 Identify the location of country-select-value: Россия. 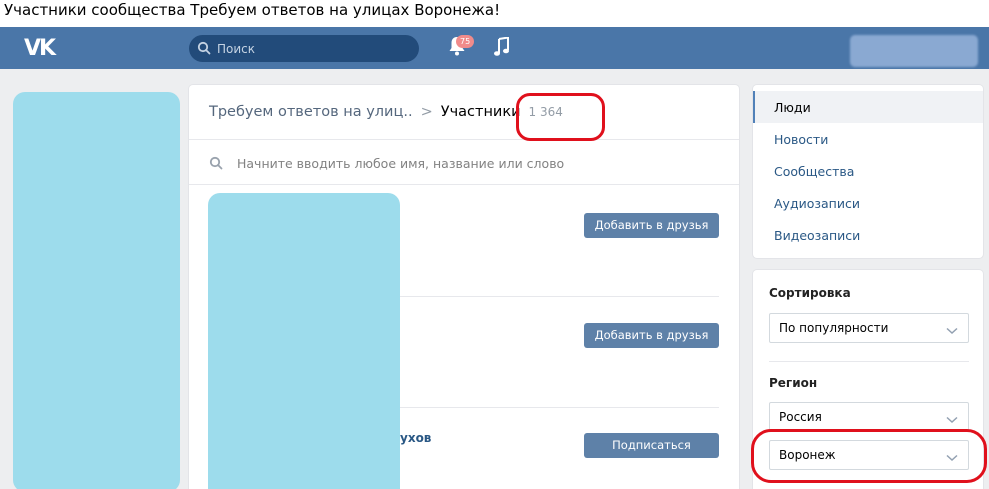
(800, 417).